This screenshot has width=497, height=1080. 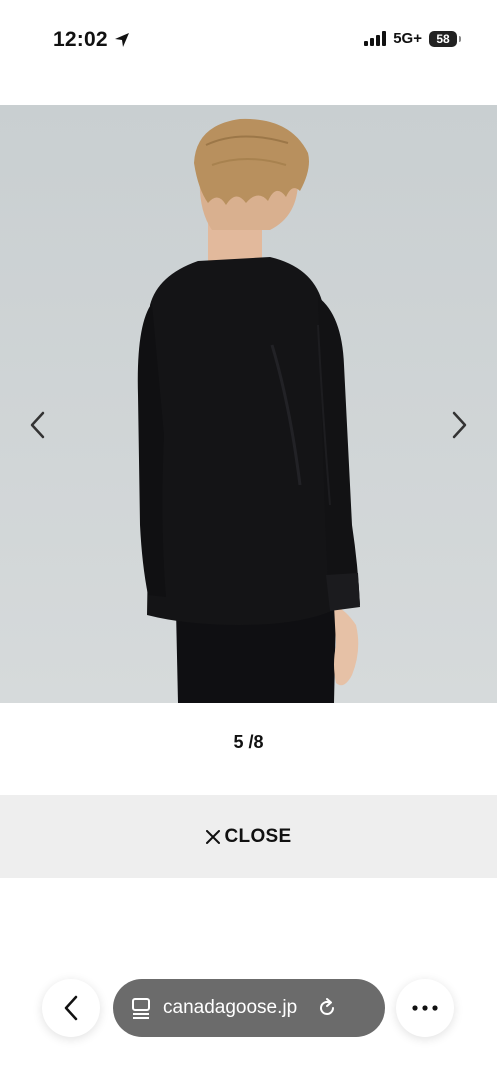 What do you see at coordinates (230, 1007) in the screenshot?
I see `url-text: canadagoose.jp` at bounding box center [230, 1007].